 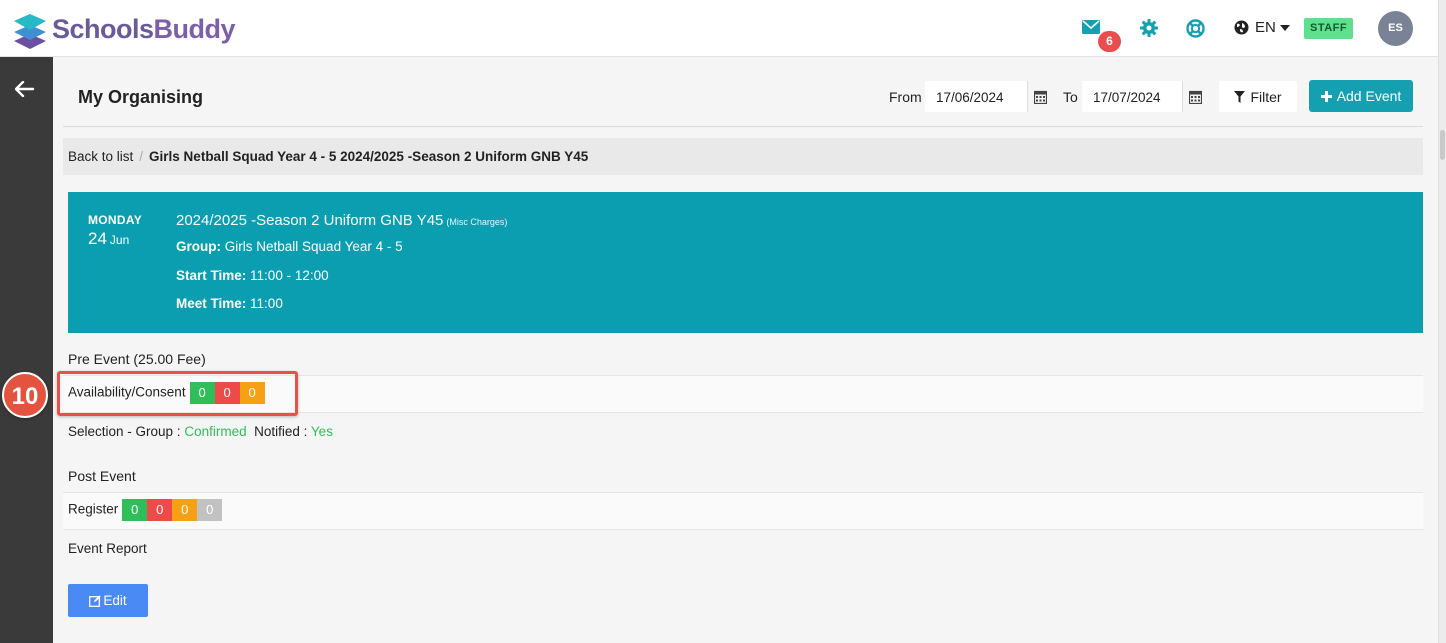 What do you see at coordinates (743, 511) in the screenshot?
I see `register-row` at bounding box center [743, 511].